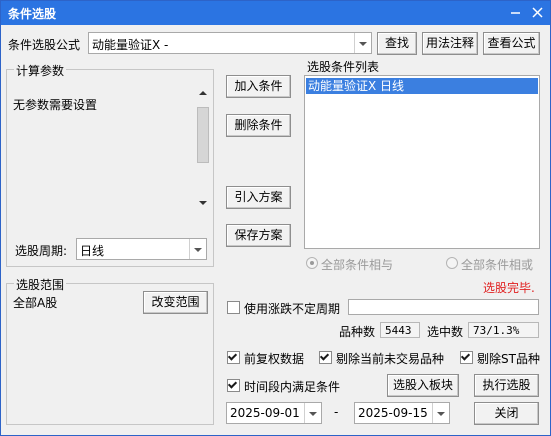 The width and height of the screenshot is (551, 436). I want to click on scroll-down-icon, so click(203, 203).